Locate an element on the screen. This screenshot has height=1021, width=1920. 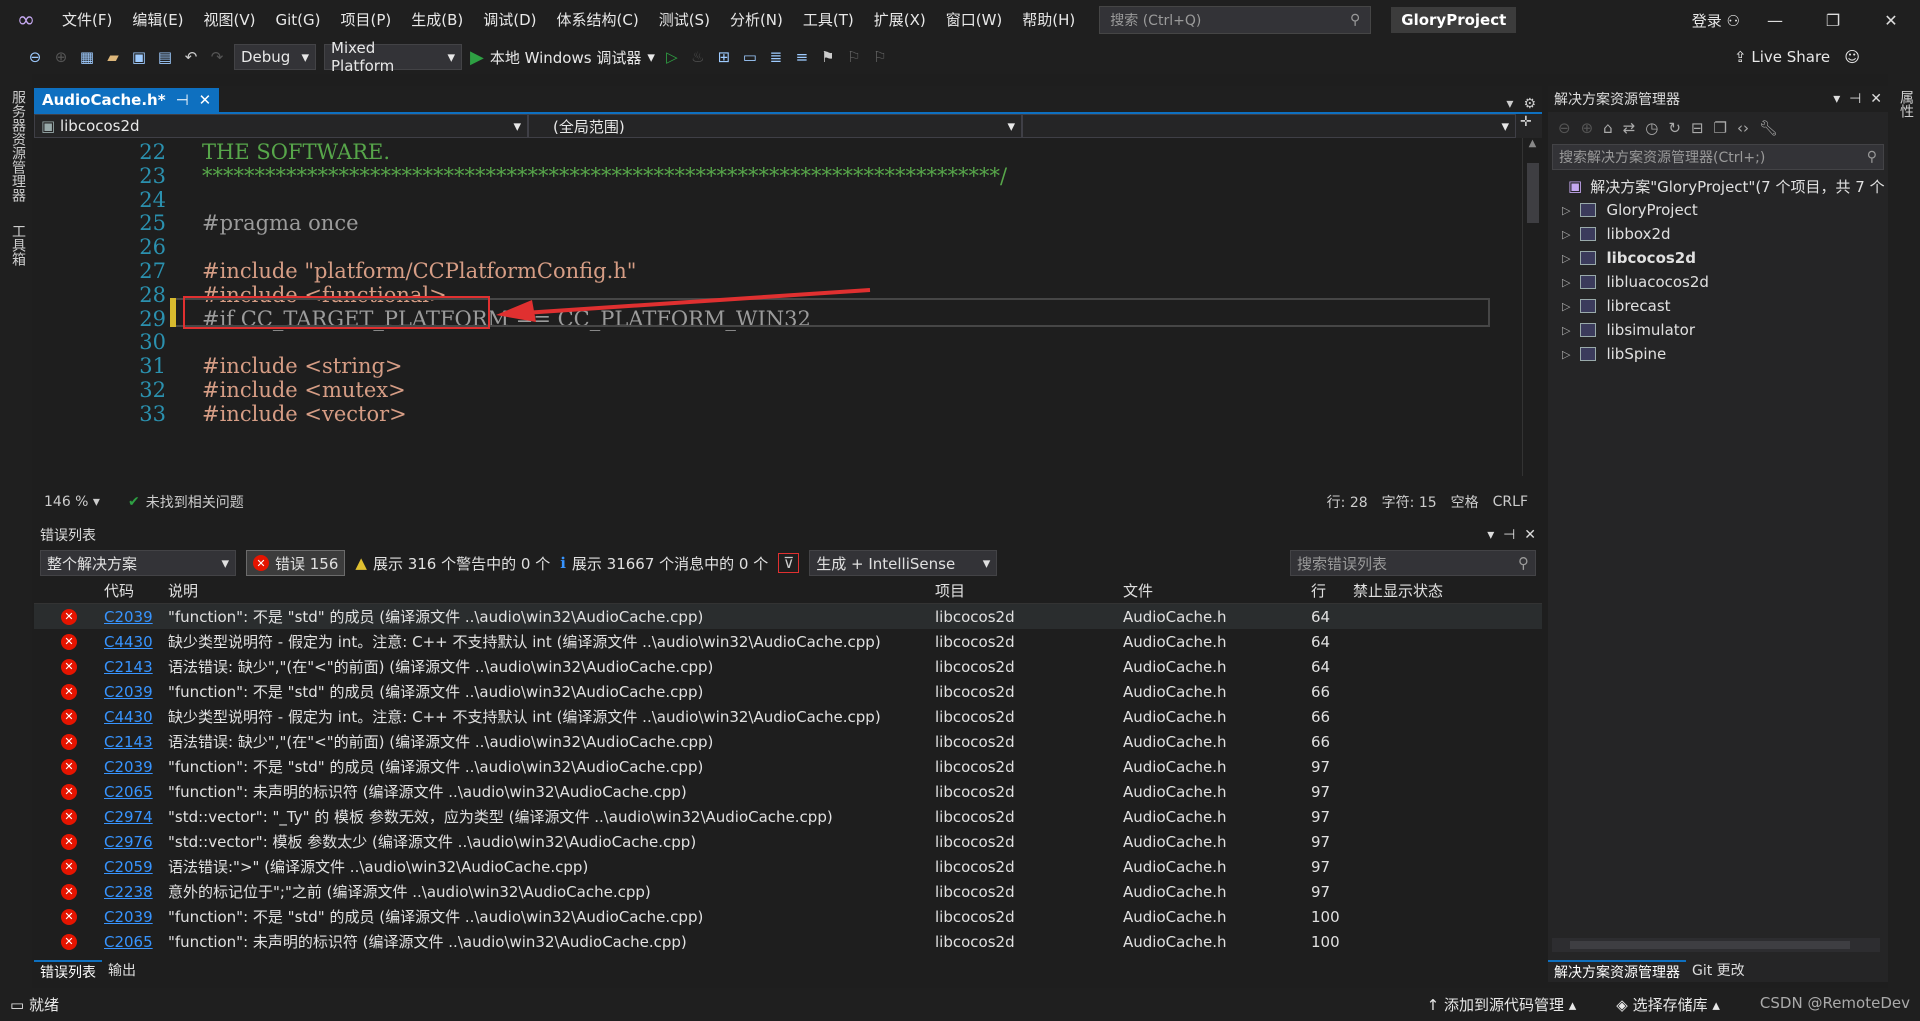
solution-project-node: ▷libSpine is located at coordinates (1718, 354).